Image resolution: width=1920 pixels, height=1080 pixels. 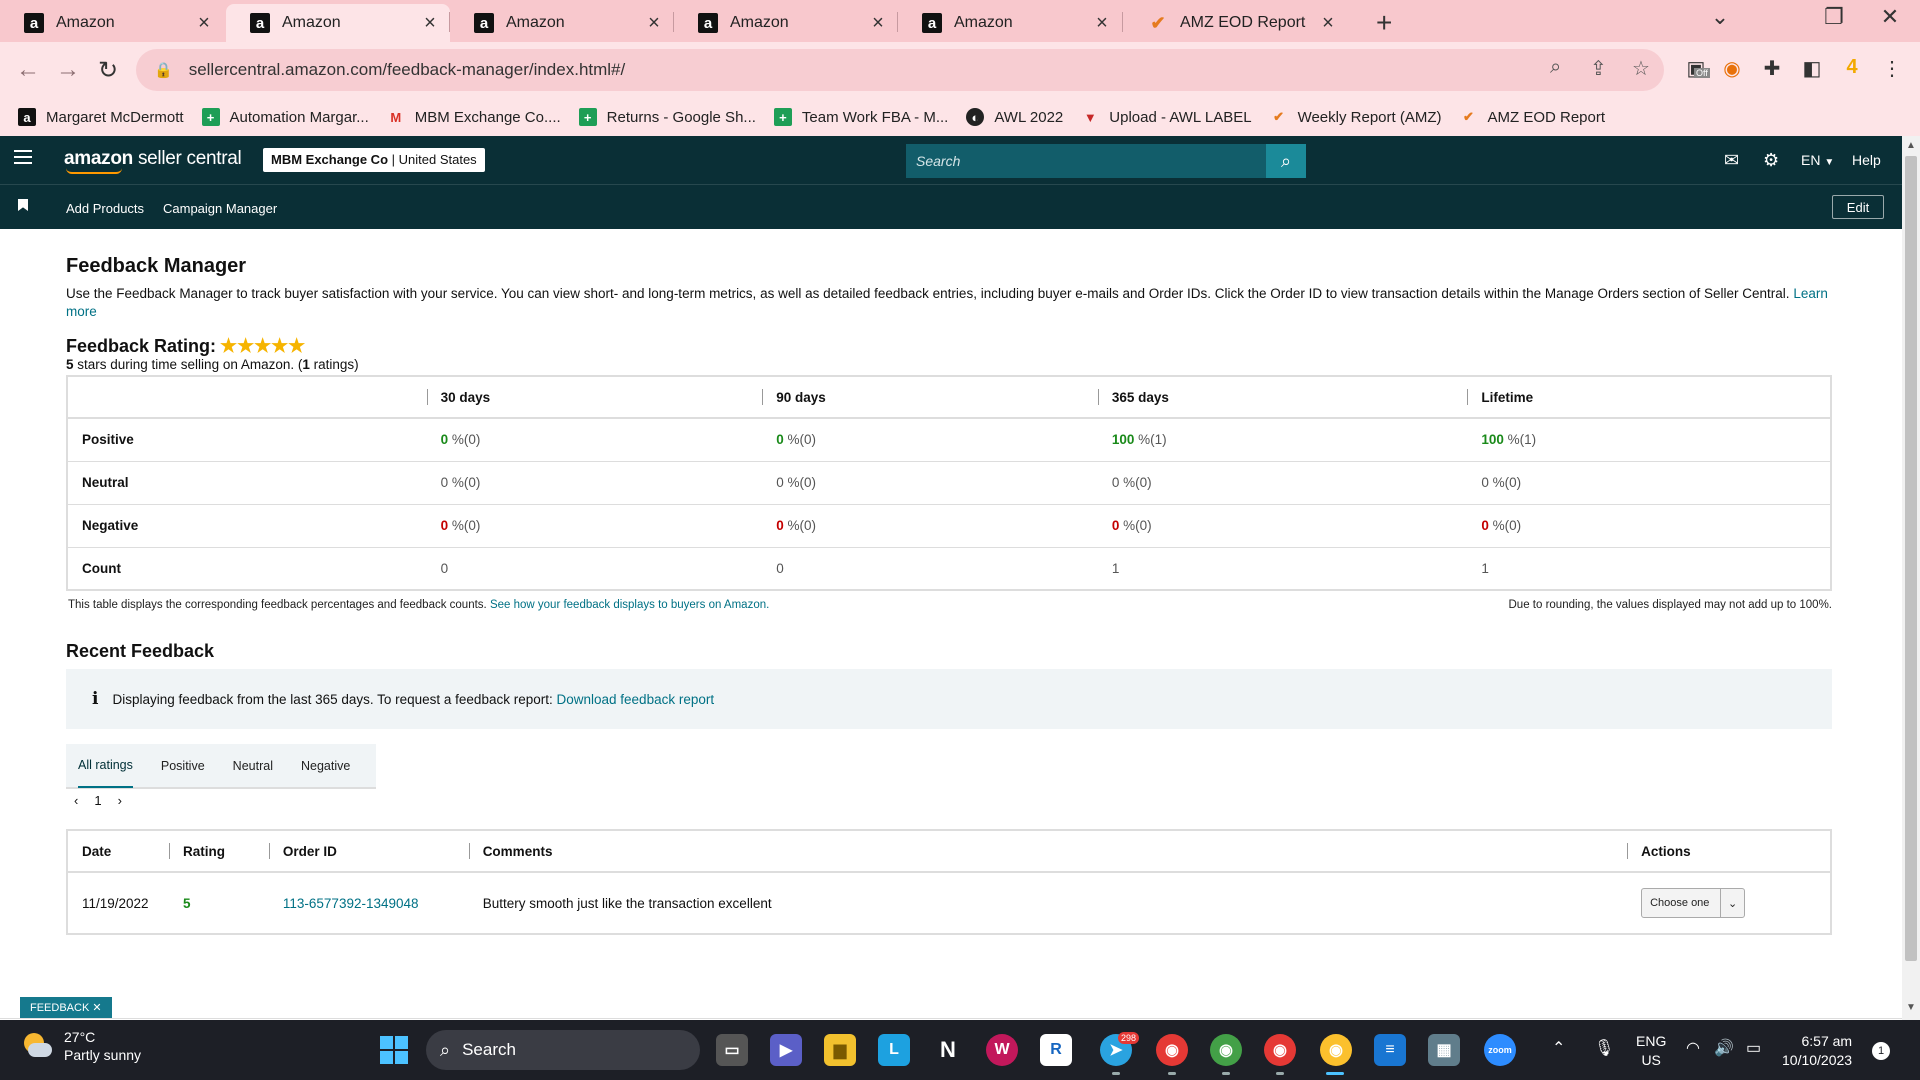 What do you see at coordinates (894, 1050) in the screenshot?
I see `l-app-icon: L` at bounding box center [894, 1050].